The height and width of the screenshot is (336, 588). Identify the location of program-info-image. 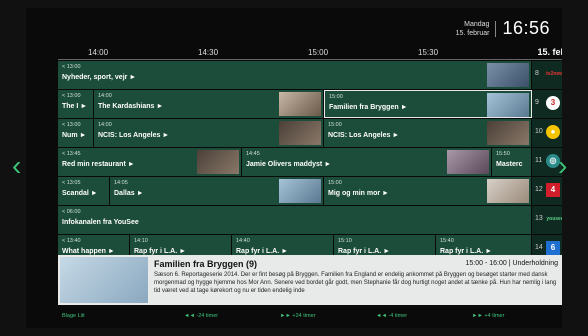
(104, 280).